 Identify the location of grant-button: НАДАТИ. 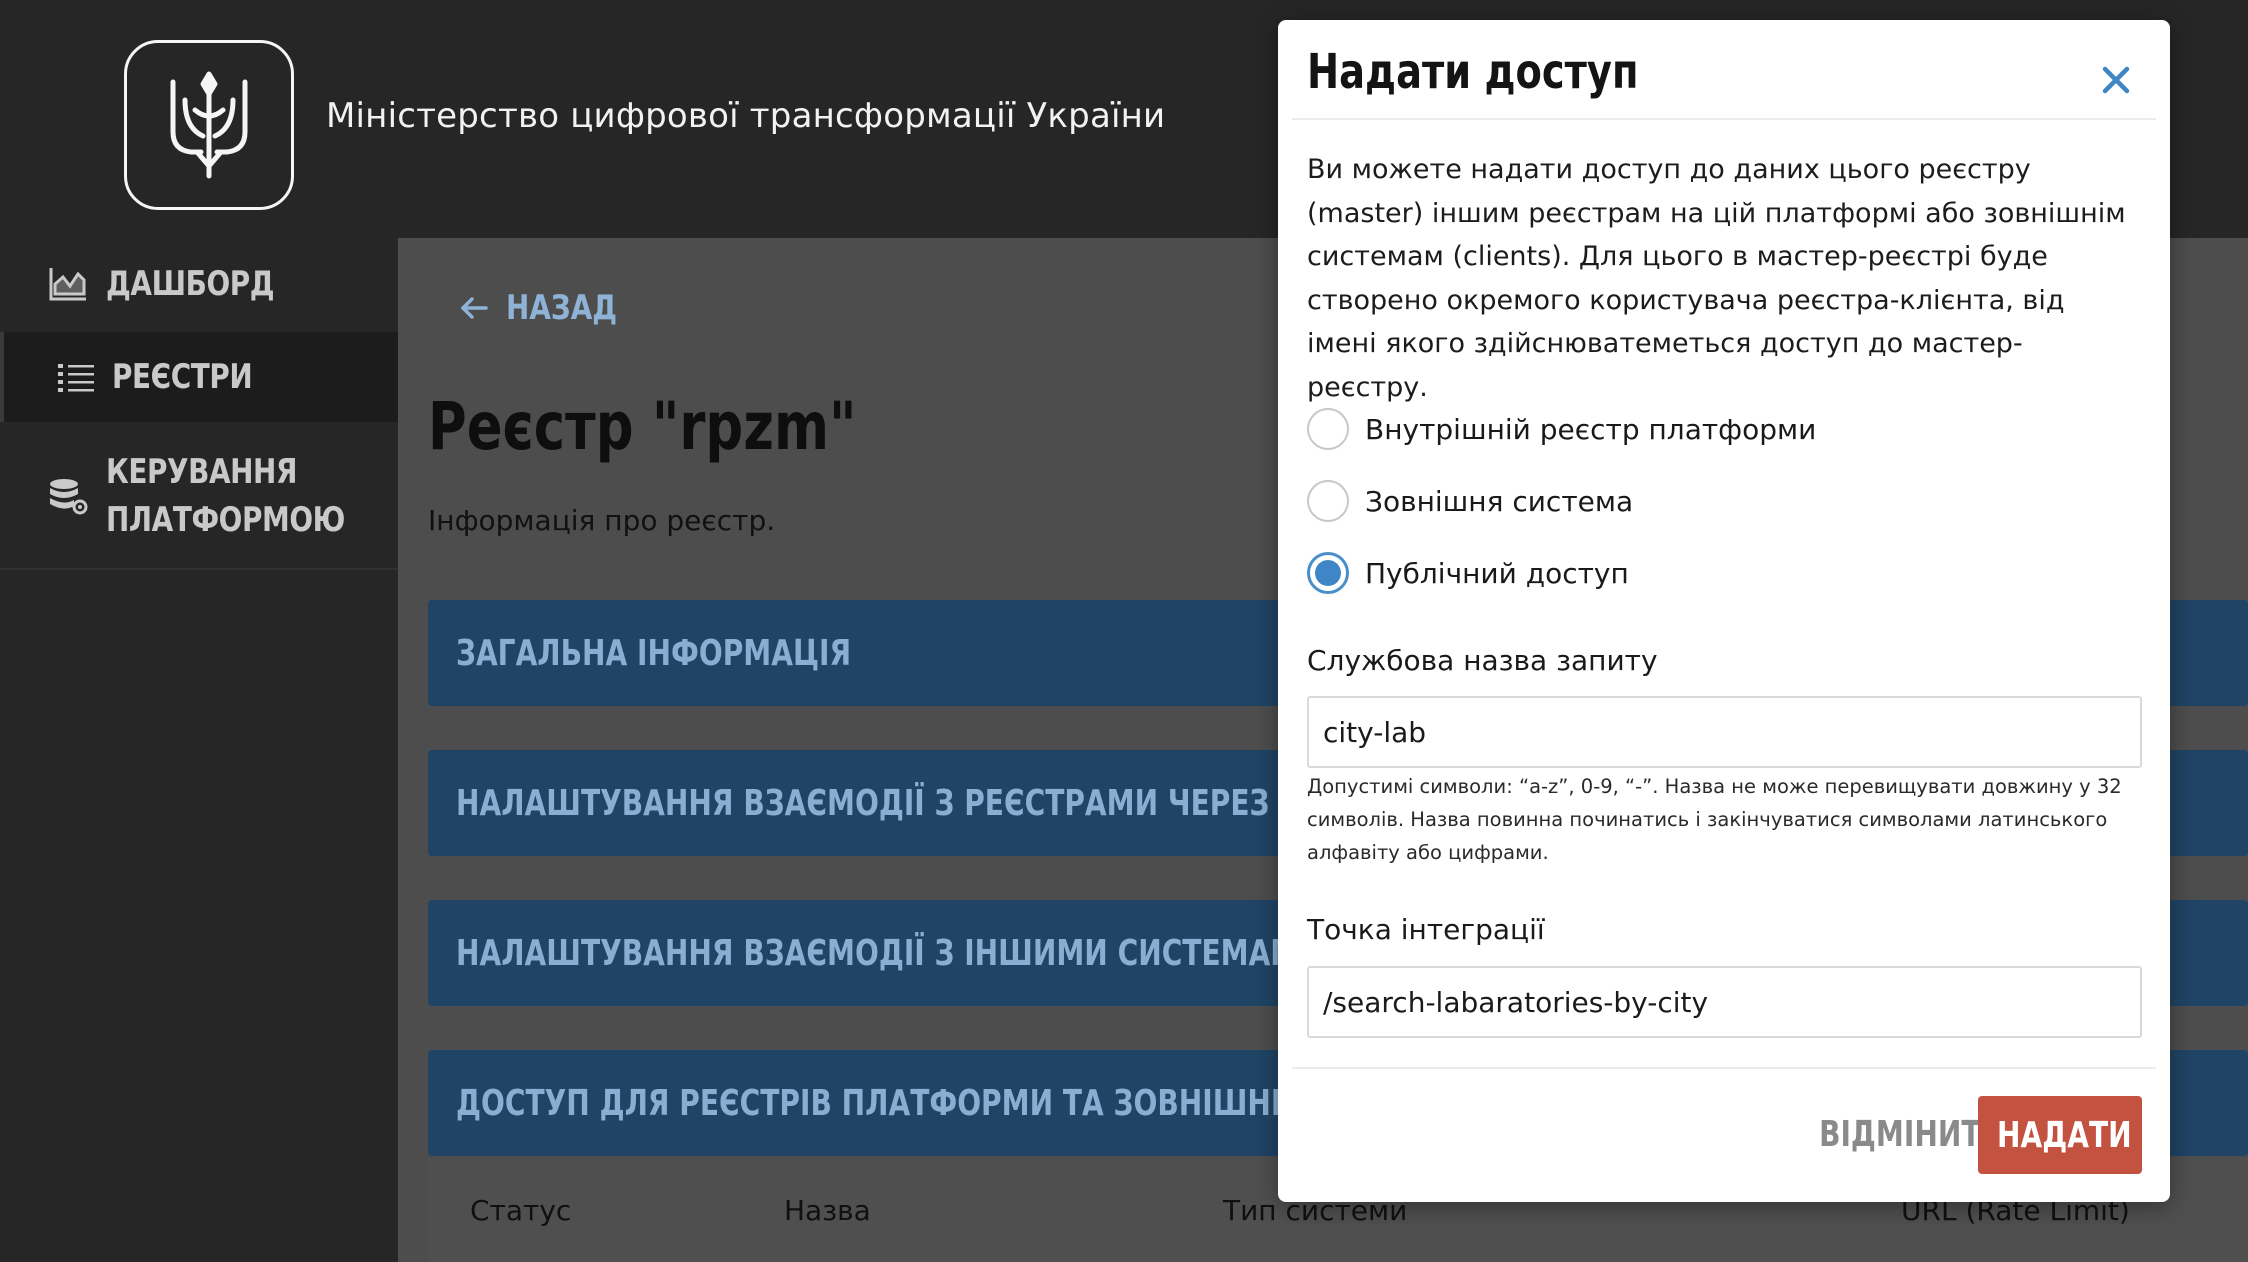
(2060, 1135).